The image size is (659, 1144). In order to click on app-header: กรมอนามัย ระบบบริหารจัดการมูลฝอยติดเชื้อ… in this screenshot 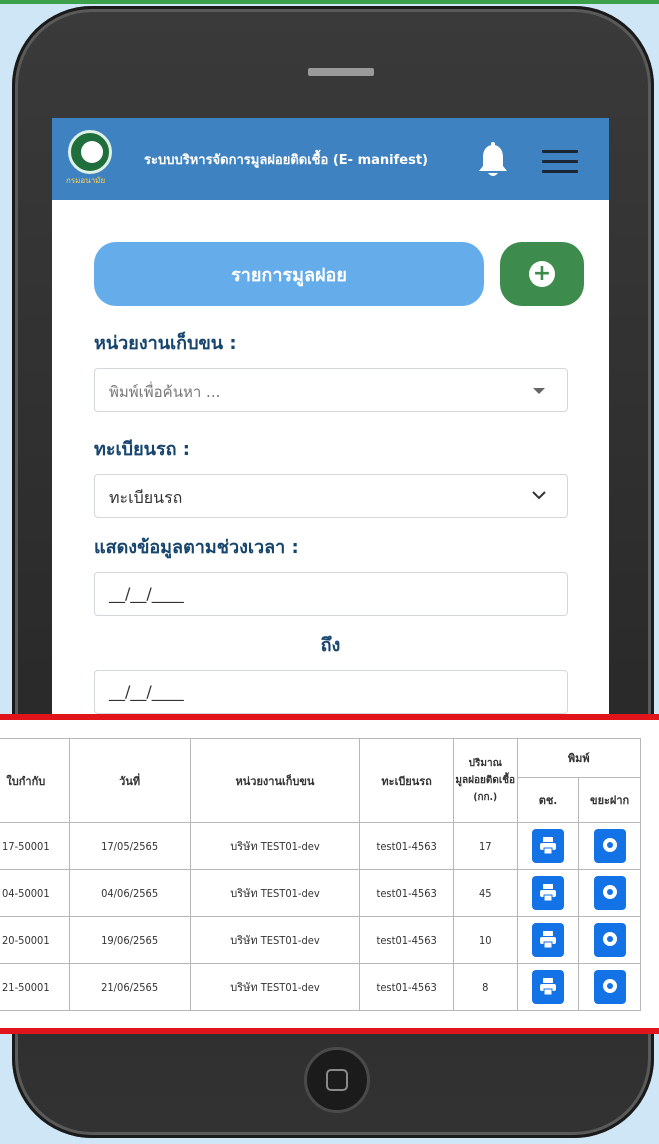, I will do `click(330, 159)`.